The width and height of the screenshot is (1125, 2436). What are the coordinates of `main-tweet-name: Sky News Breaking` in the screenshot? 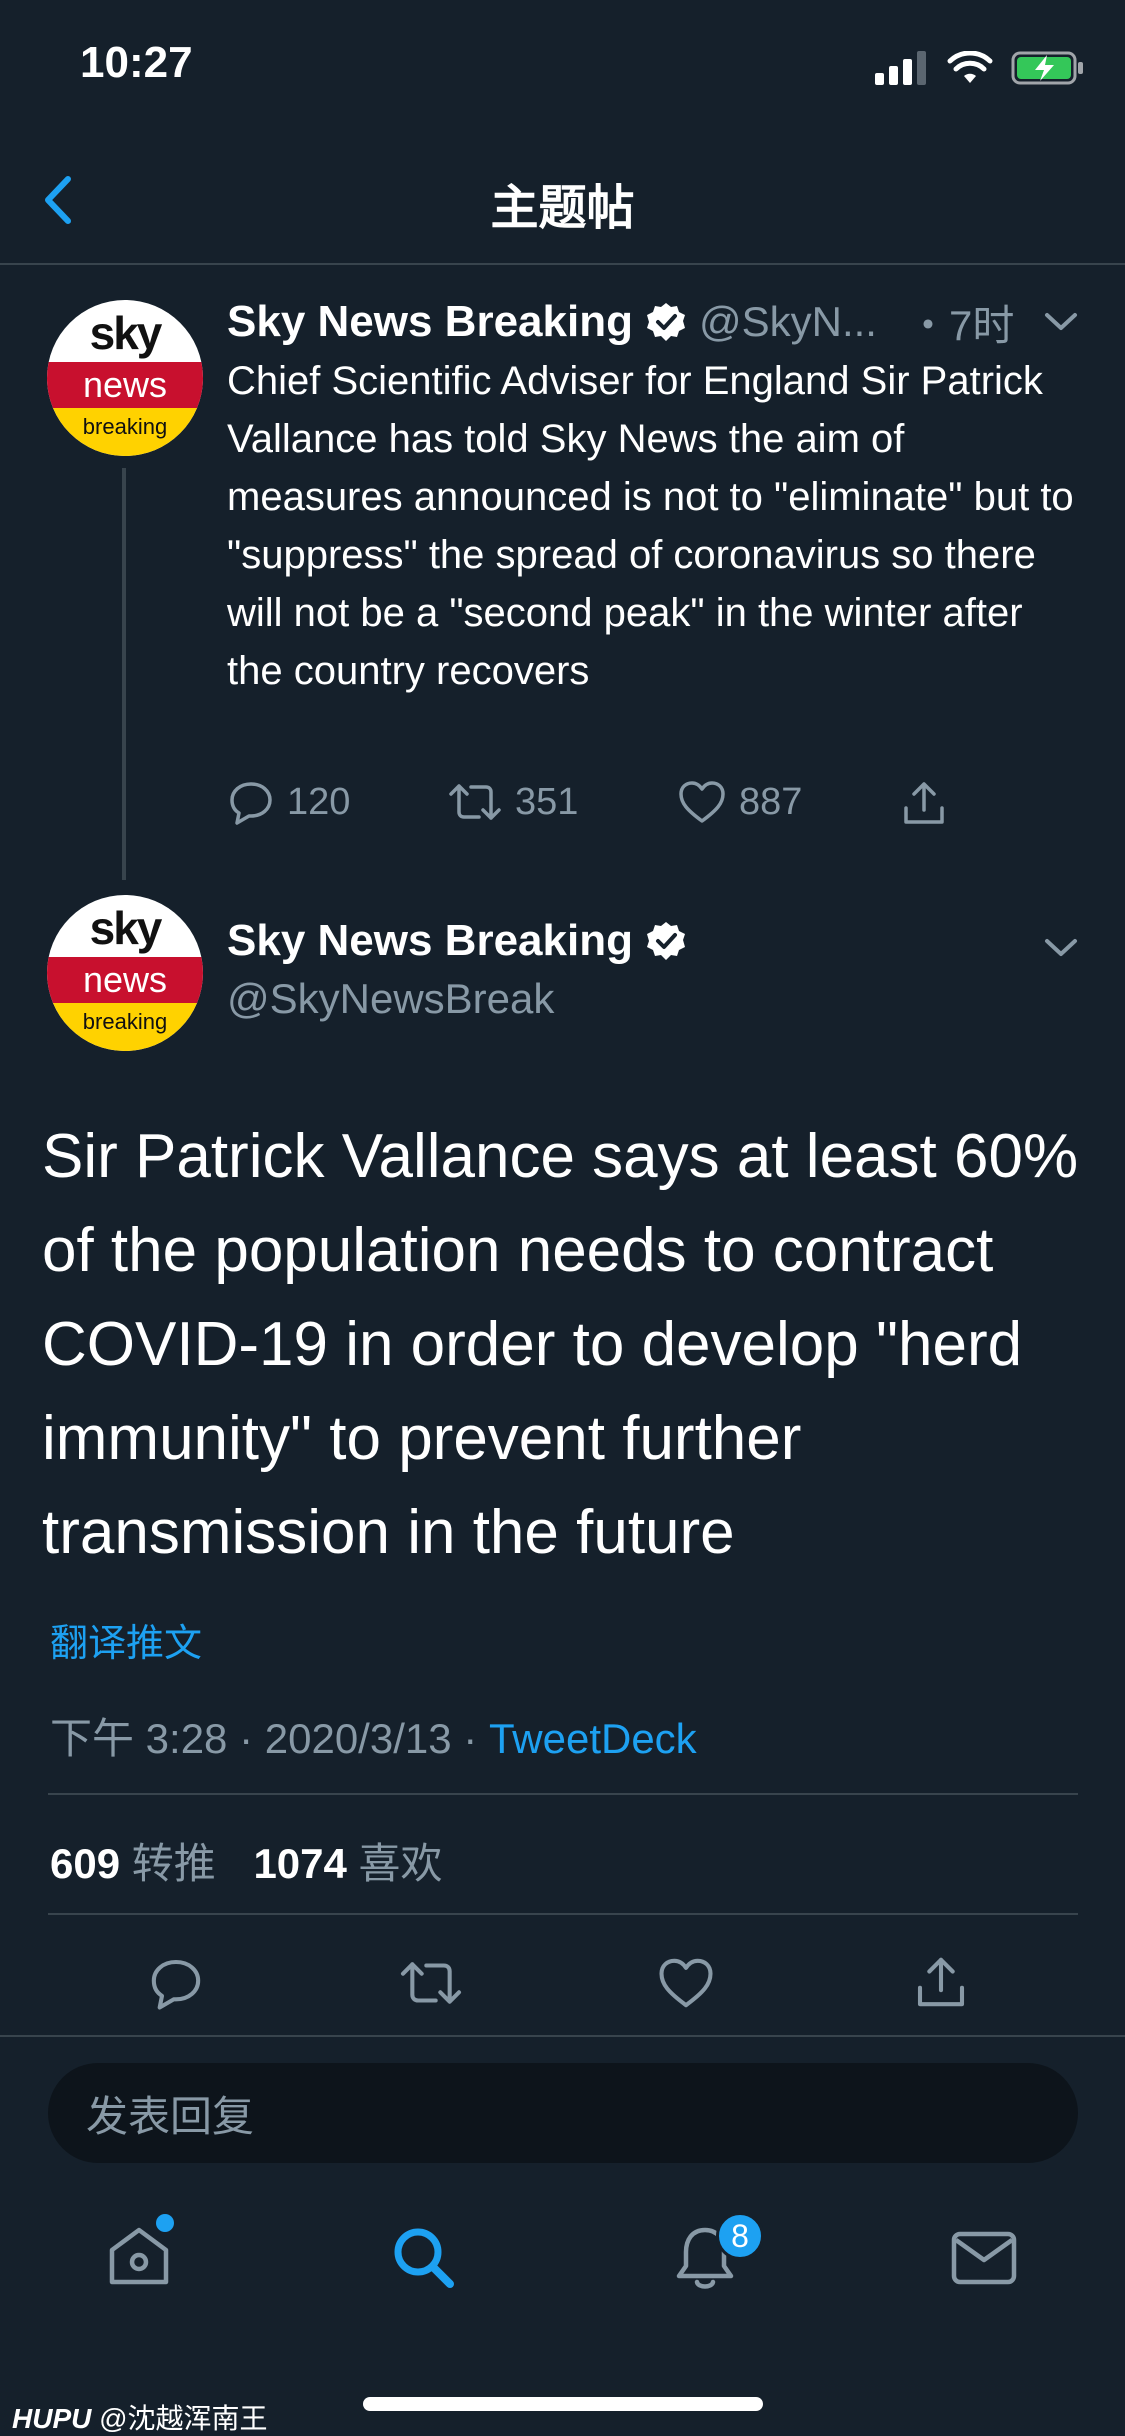 It's located at (457, 941).